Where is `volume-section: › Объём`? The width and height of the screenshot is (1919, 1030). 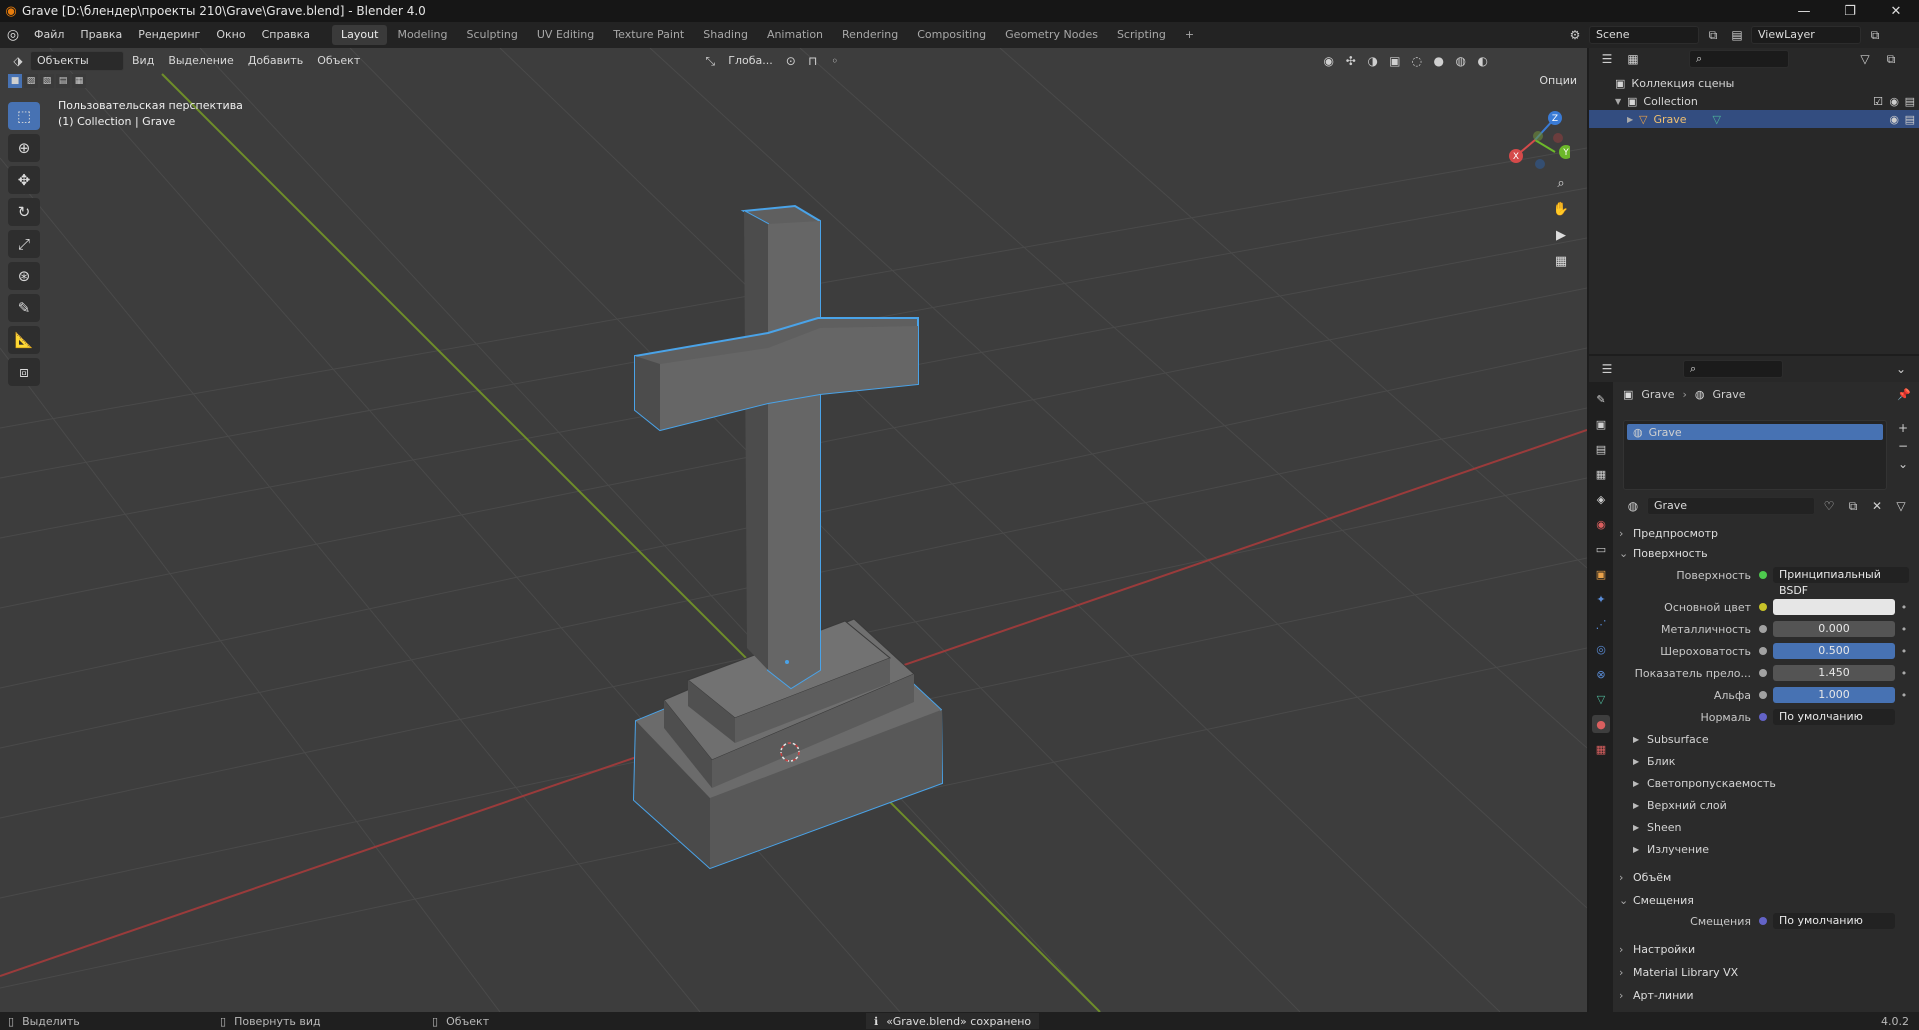
volume-section: › Объём is located at coordinates (1766, 877).